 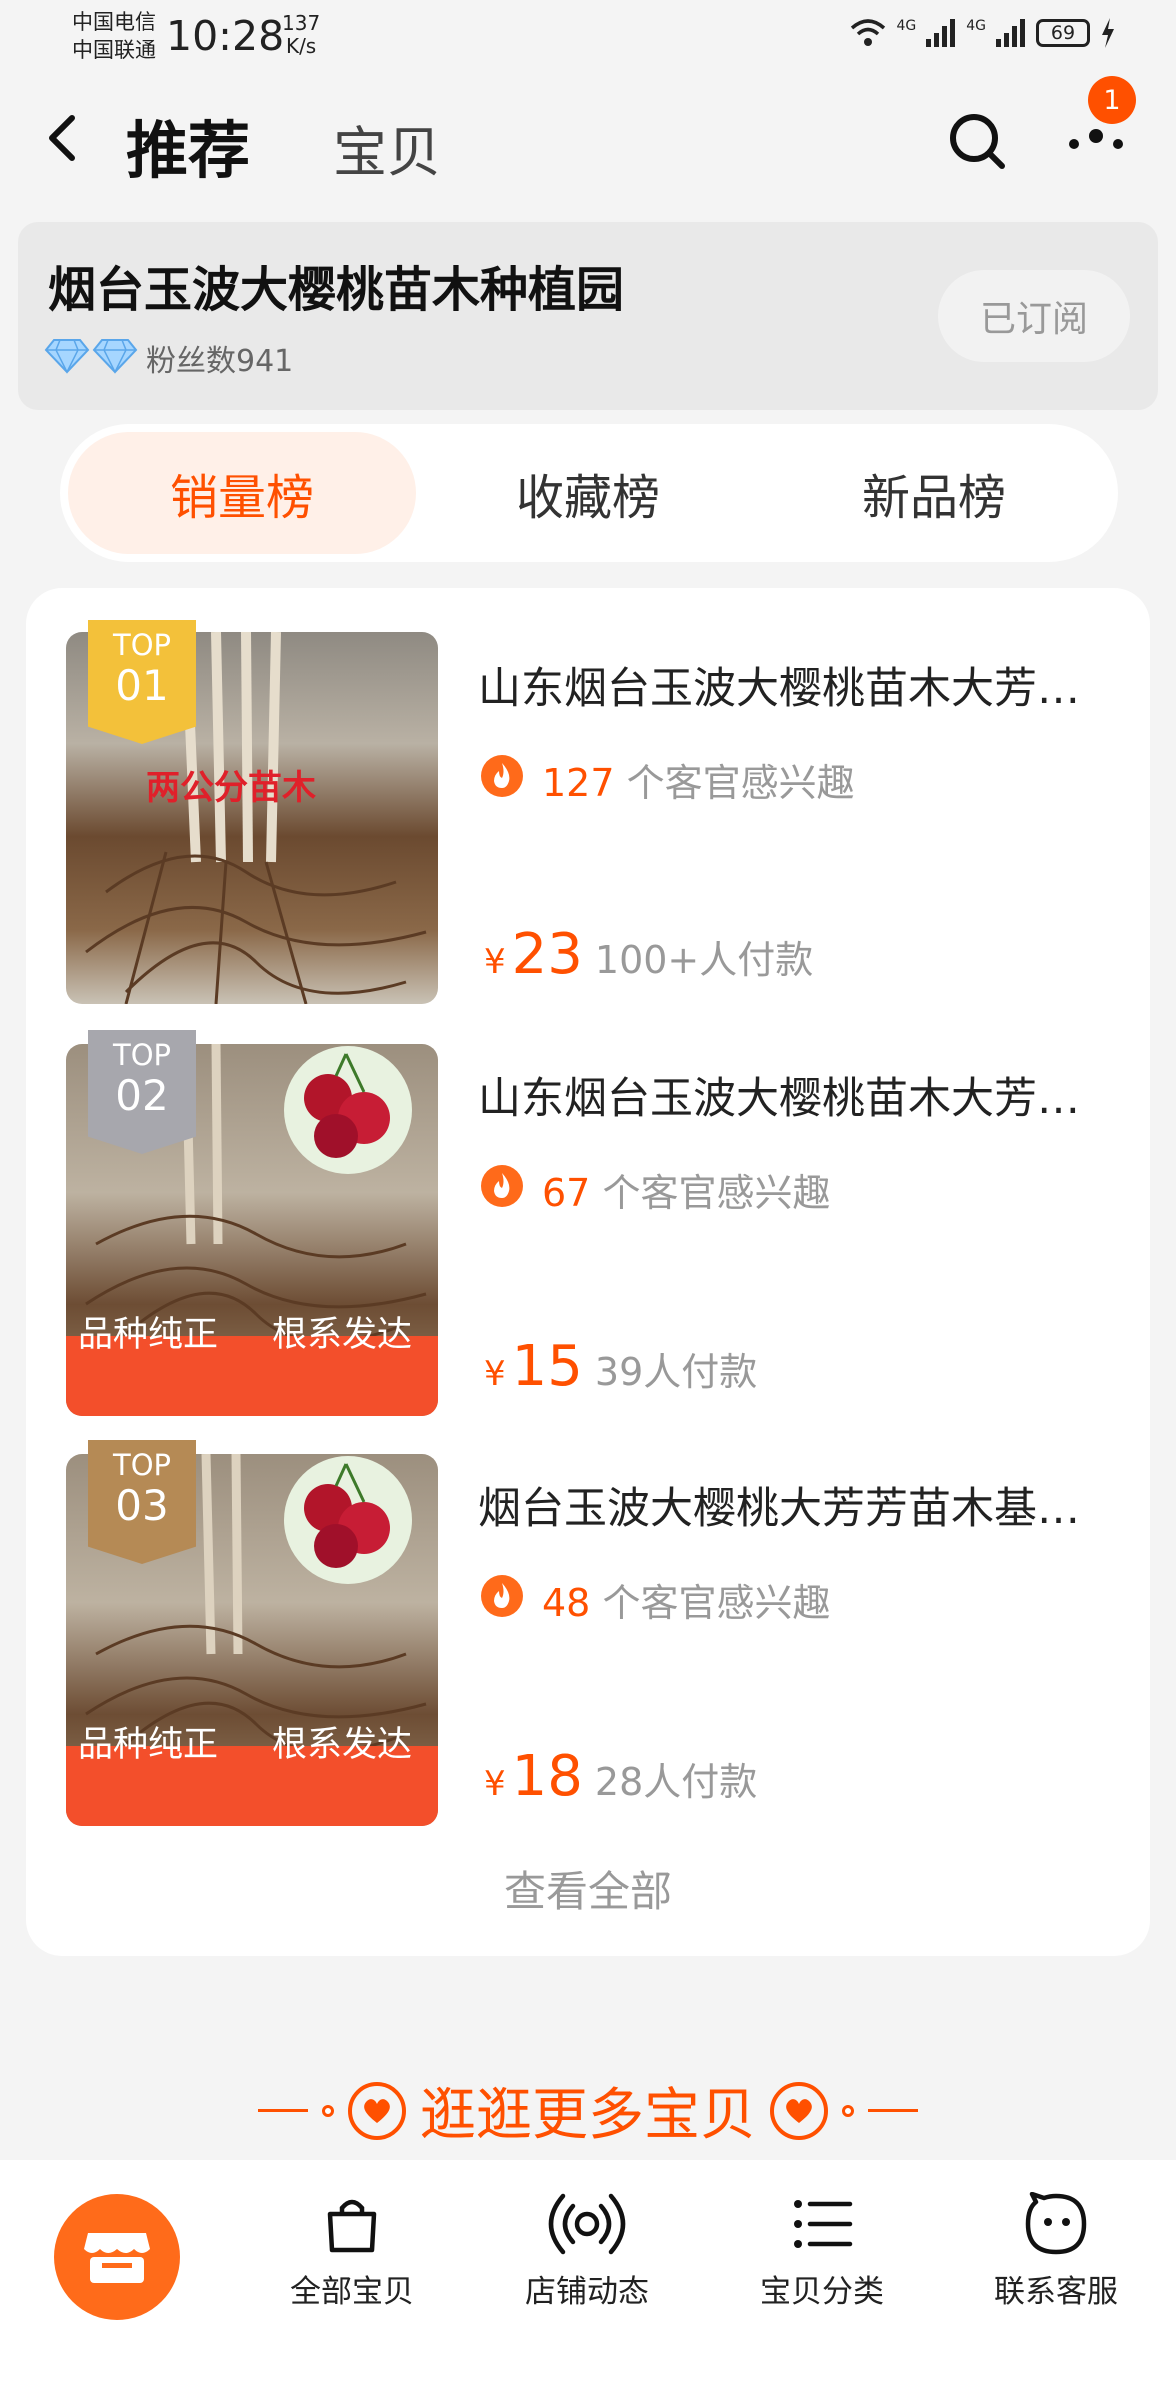 I want to click on network-speed: 137 K/s, so click(x=301, y=35).